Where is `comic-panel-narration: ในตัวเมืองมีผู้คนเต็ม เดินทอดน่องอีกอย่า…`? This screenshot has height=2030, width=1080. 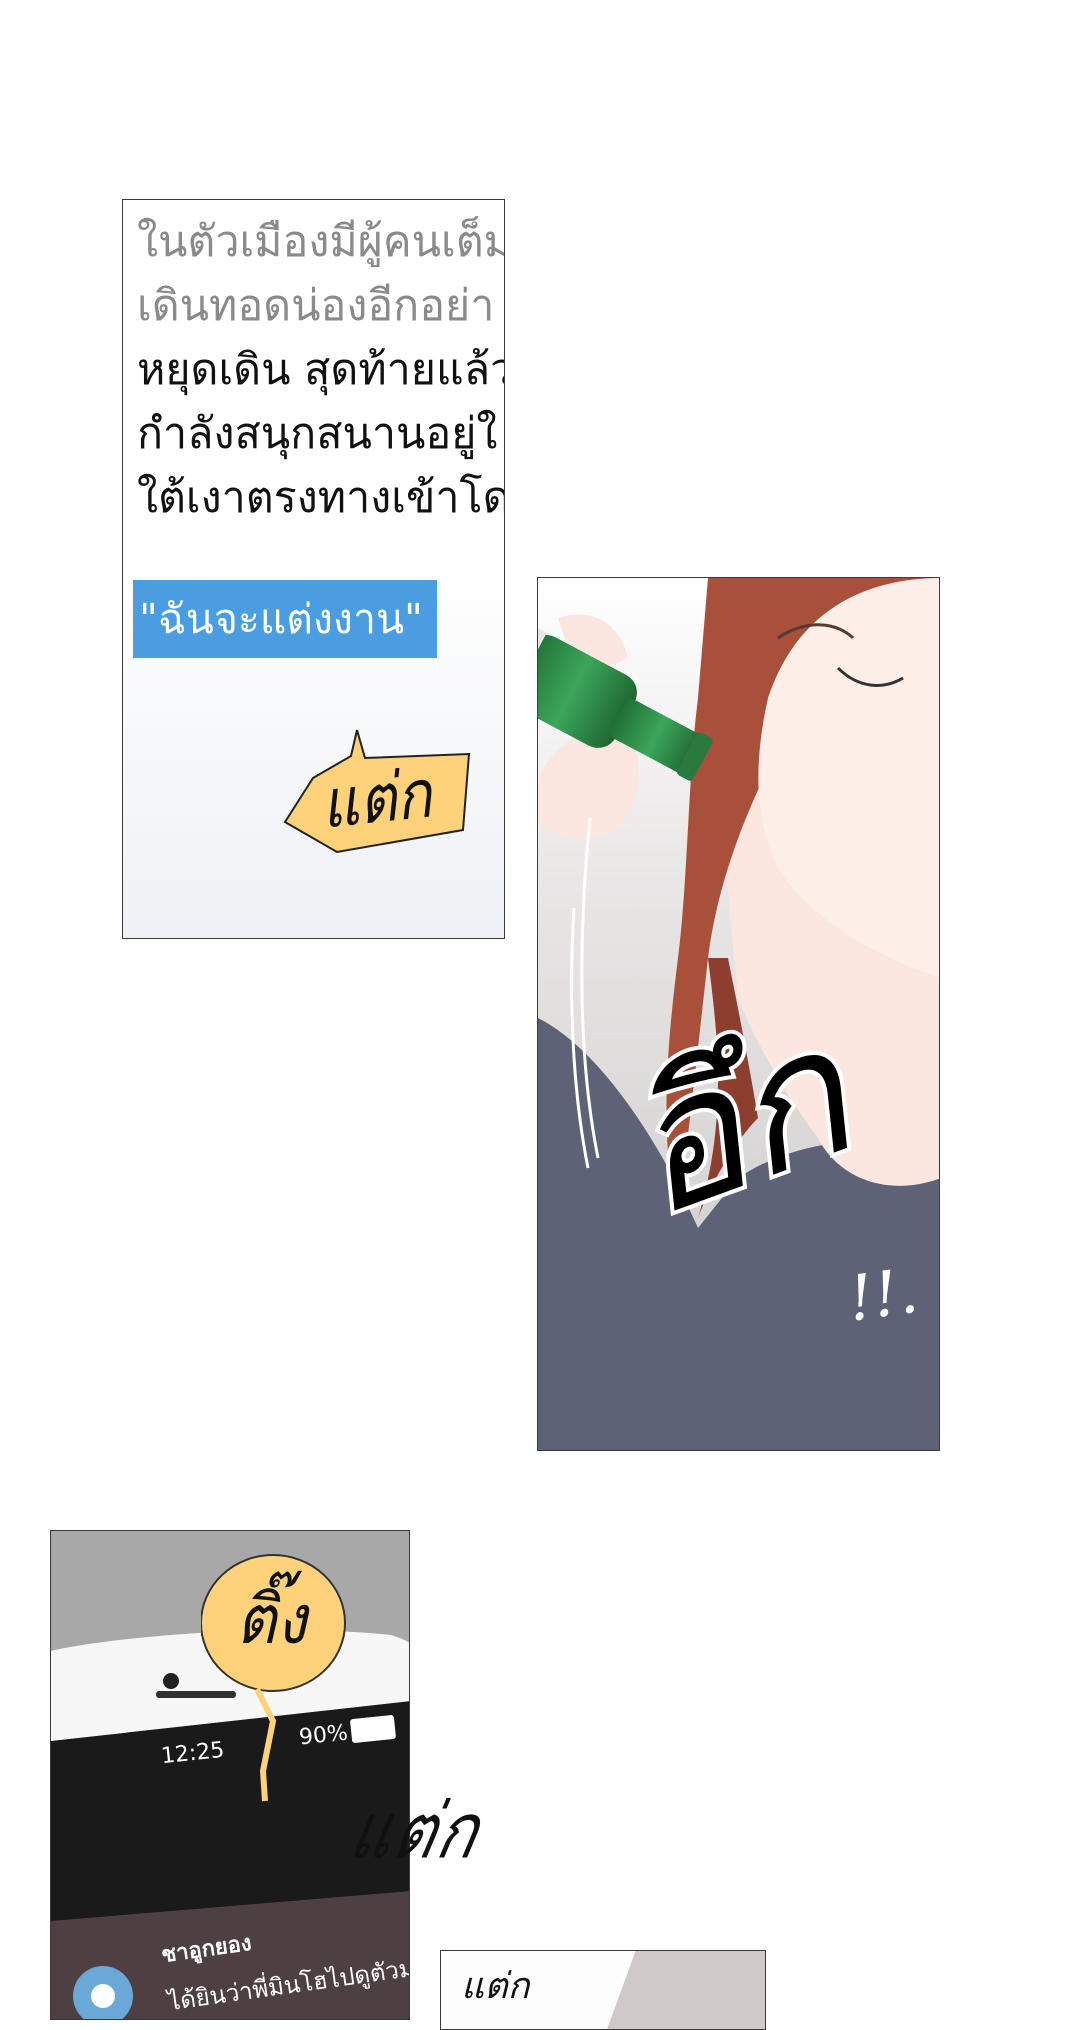
comic-panel-narration: ในตัวเมืองมีผู้คนเต็ม เดินทอดน่องอีกอย่า… is located at coordinates (313, 569).